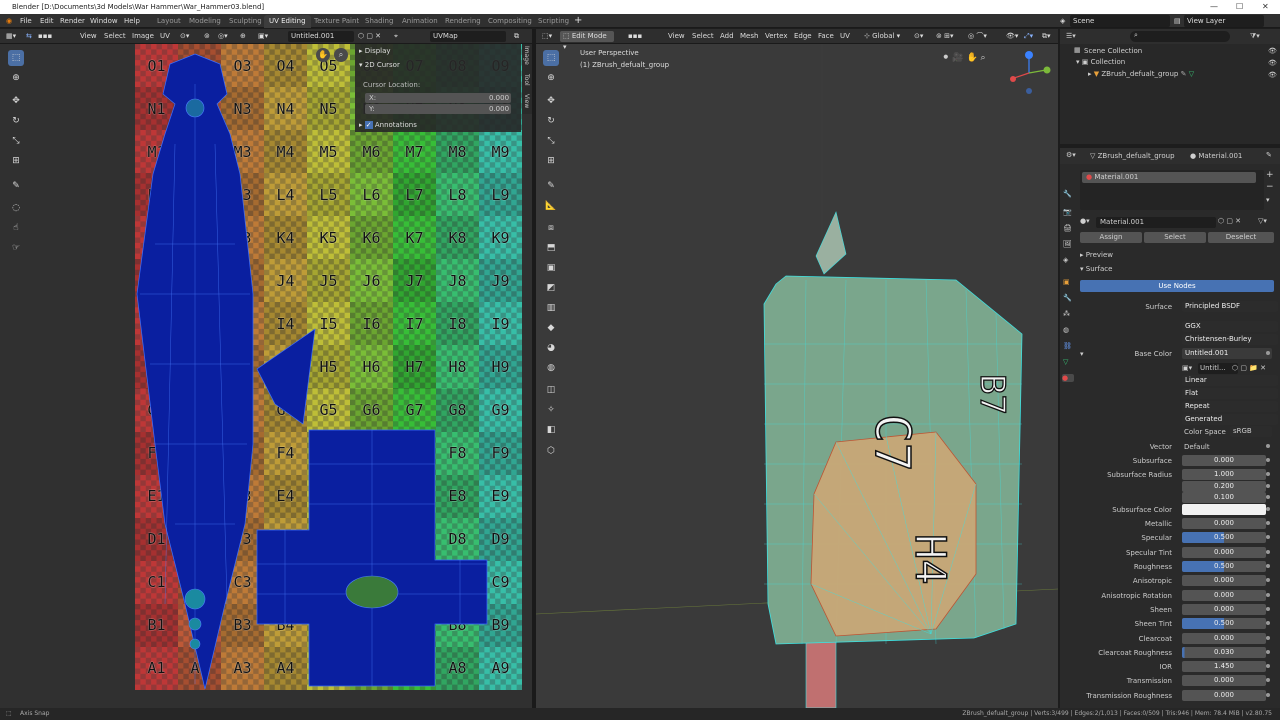 The width and height of the screenshot is (1280, 720). Describe the element at coordinates (132, 21) in the screenshot. I see `menu-help: Help` at that location.